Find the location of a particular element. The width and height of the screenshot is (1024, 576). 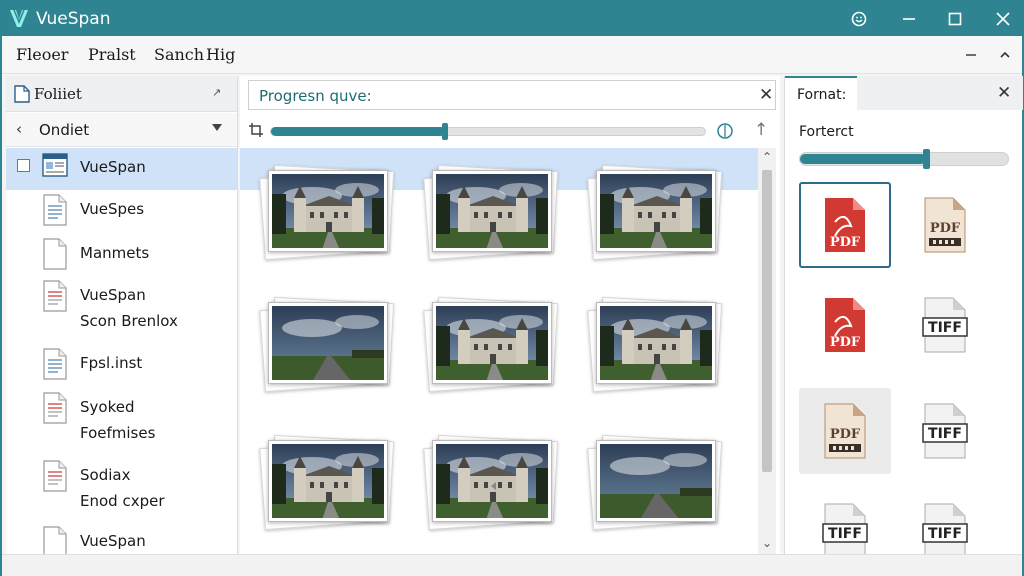

format-pane-header: Fornat: ✕ is located at coordinates (904, 93).